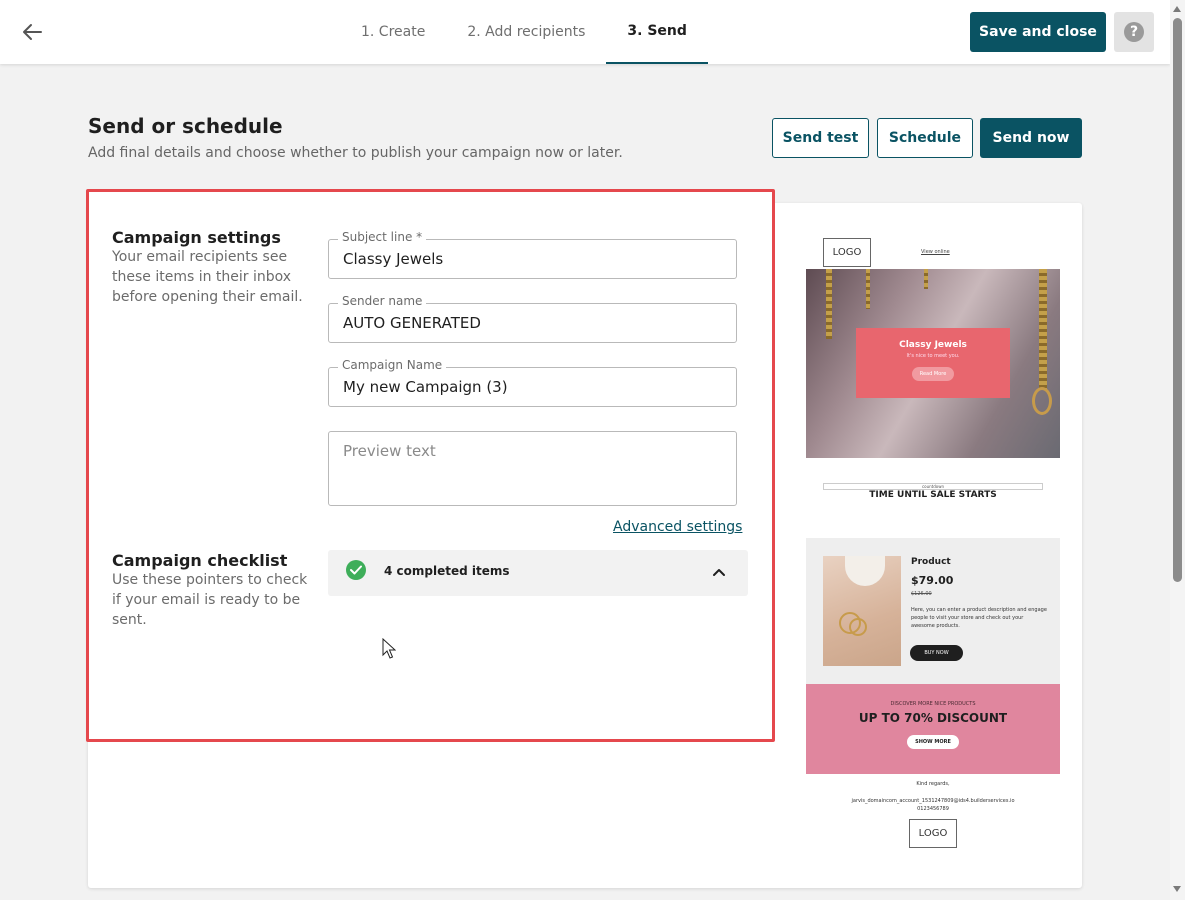 This screenshot has width=1185, height=900. Describe the element at coordinates (1177, 889) in the screenshot. I see `scroll-down-arrow-icon` at that location.